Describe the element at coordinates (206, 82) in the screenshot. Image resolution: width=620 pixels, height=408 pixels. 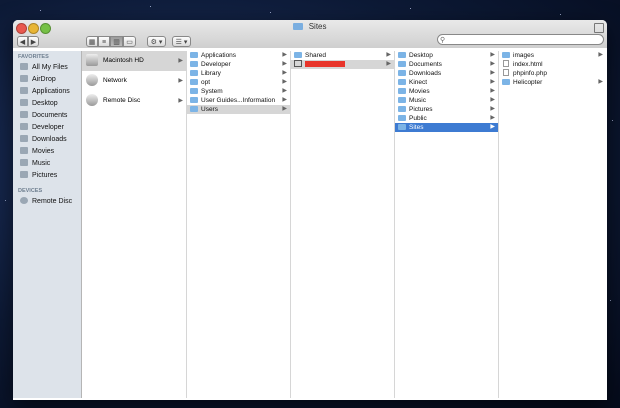
I see `item-label: opt` at that location.